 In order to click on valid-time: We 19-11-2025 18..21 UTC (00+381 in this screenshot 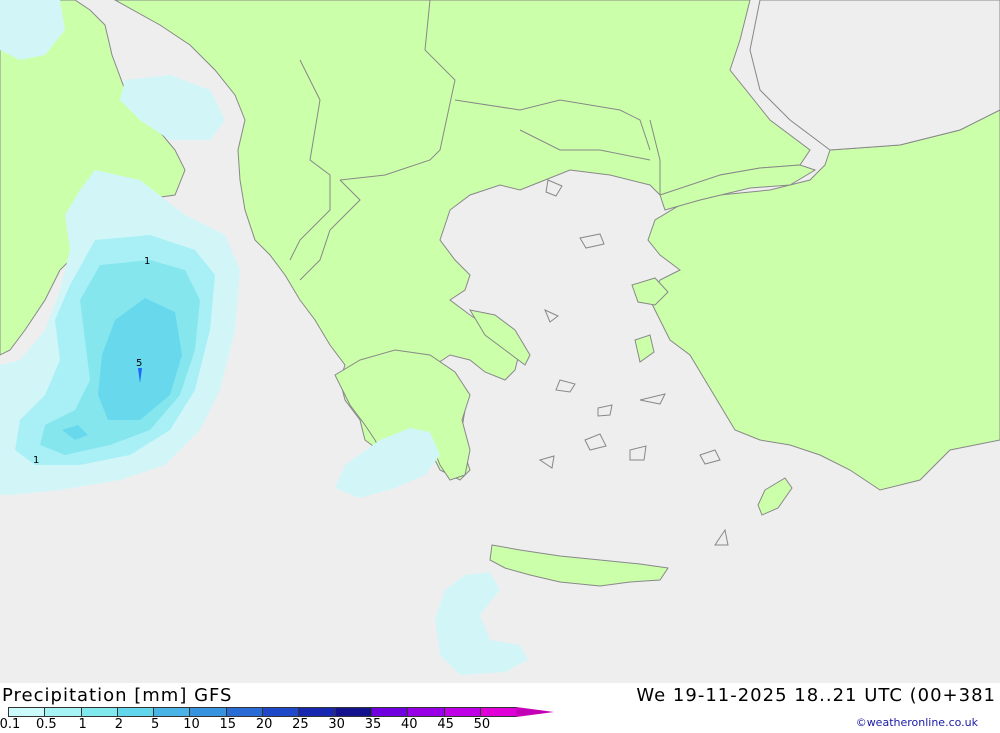, I will do `click(816, 695)`.